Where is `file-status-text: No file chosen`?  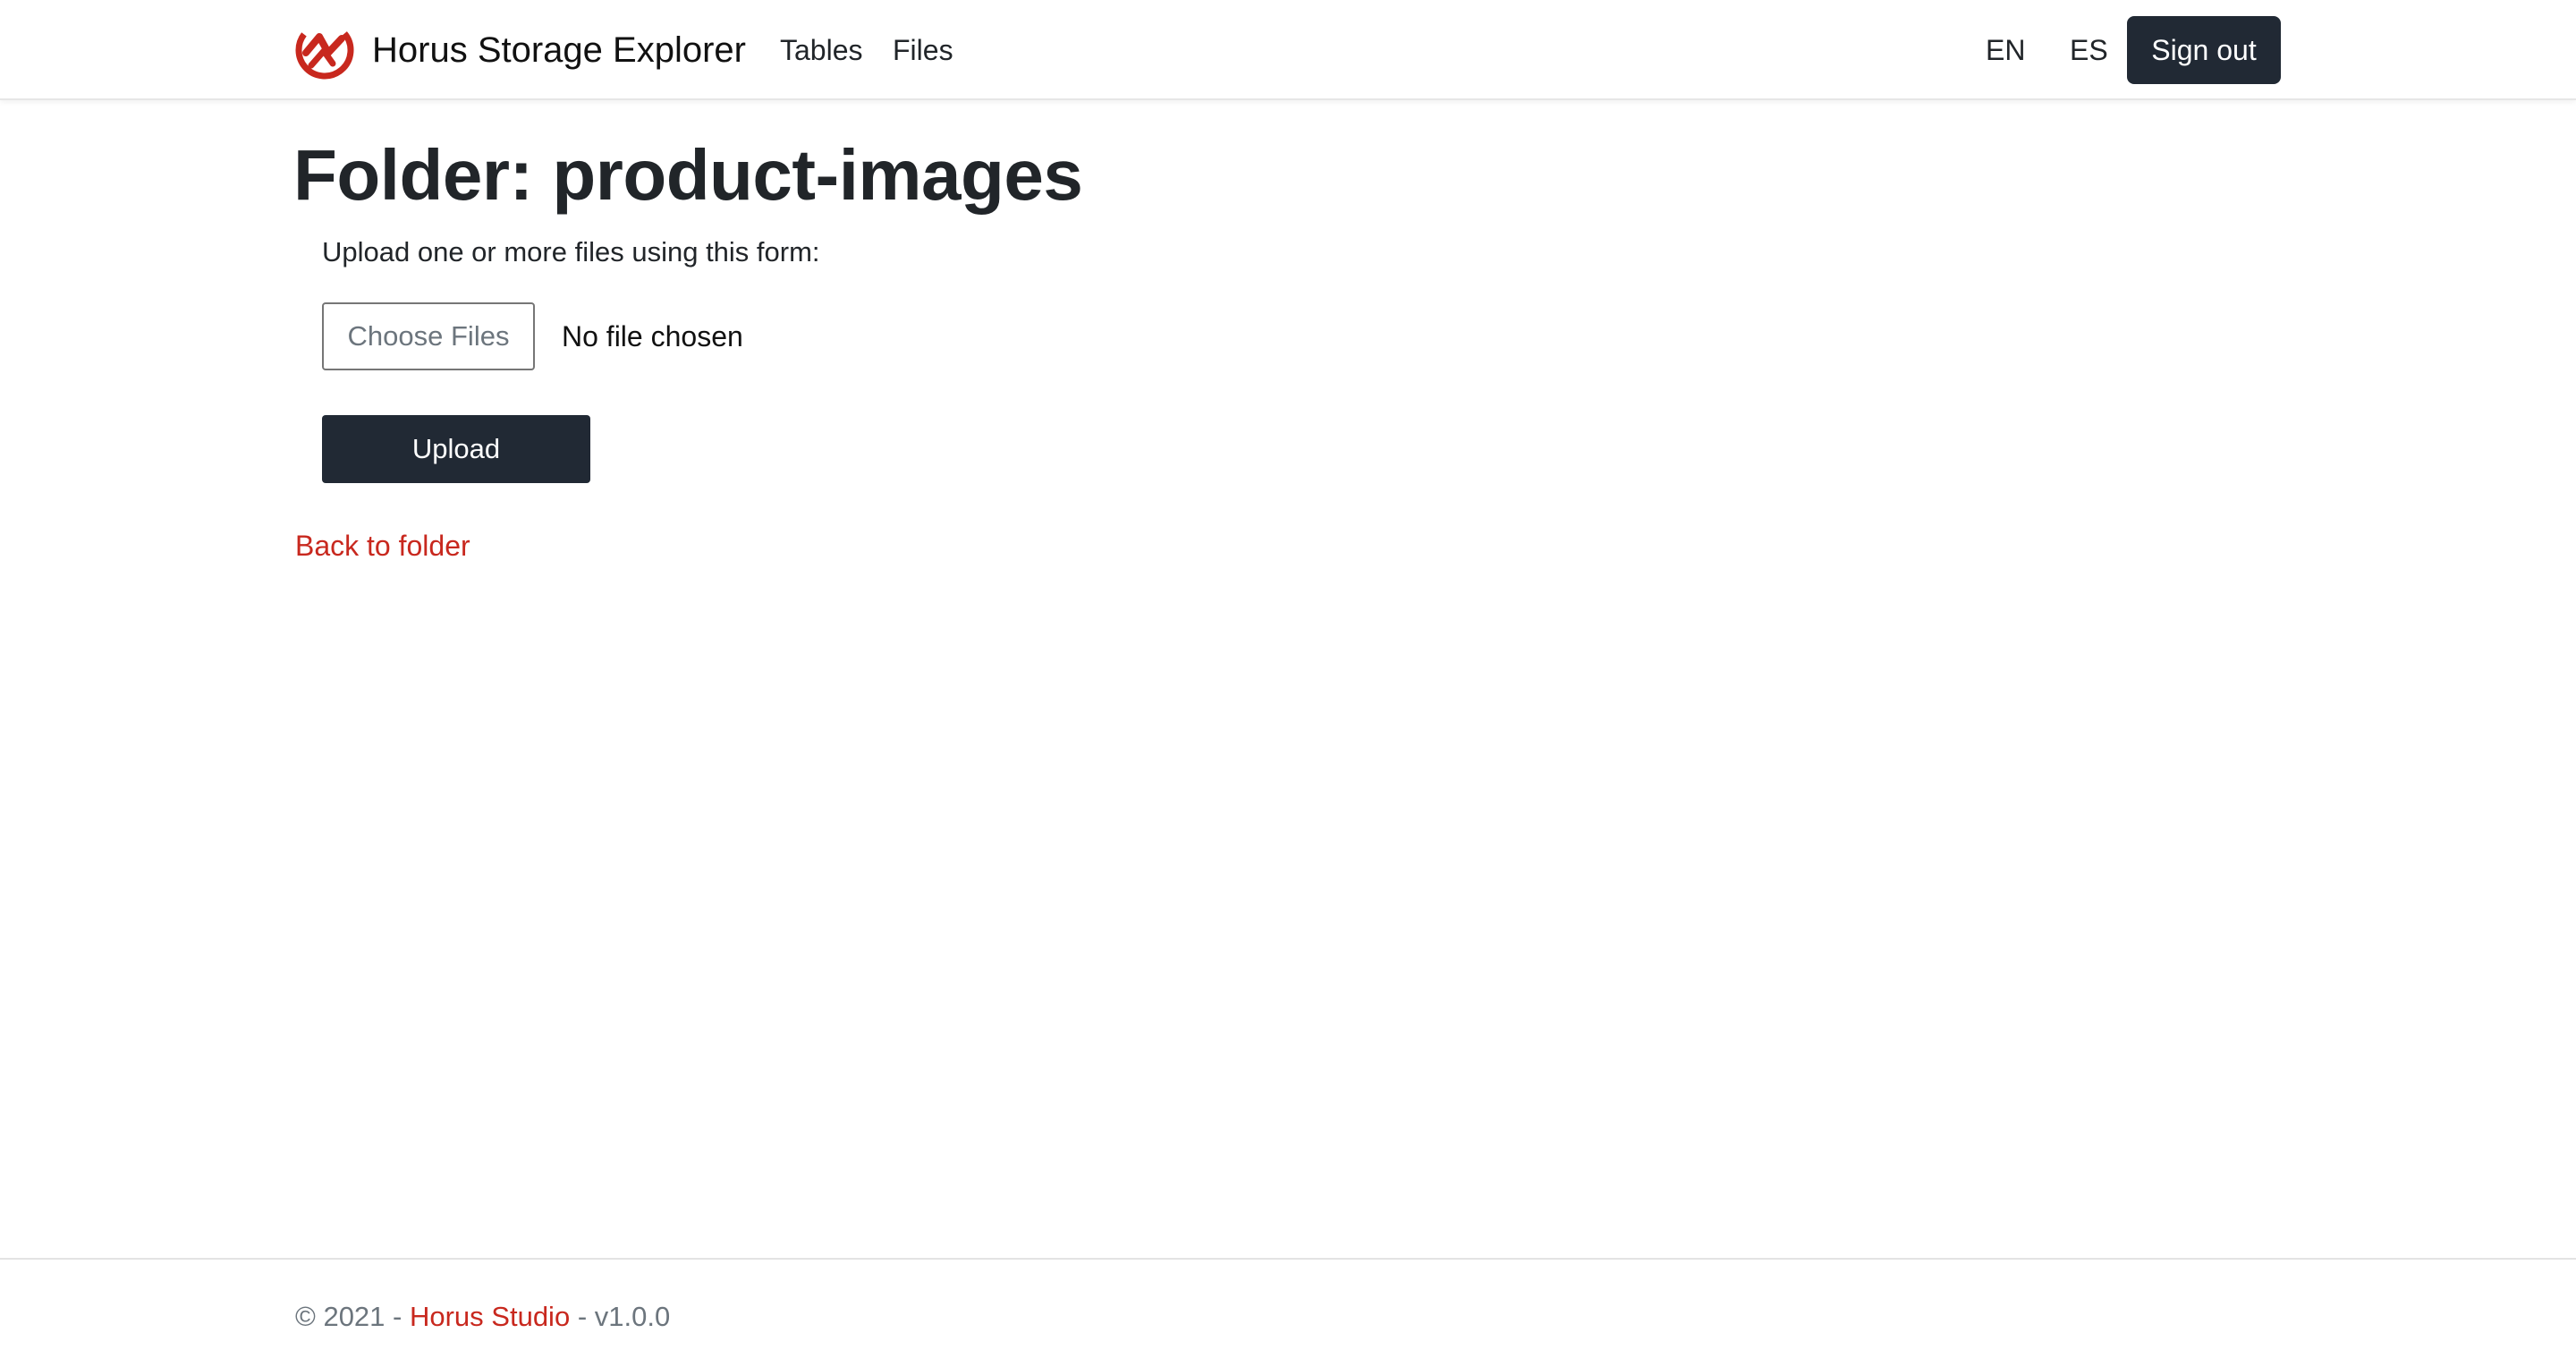 file-status-text: No file chosen is located at coordinates (652, 336).